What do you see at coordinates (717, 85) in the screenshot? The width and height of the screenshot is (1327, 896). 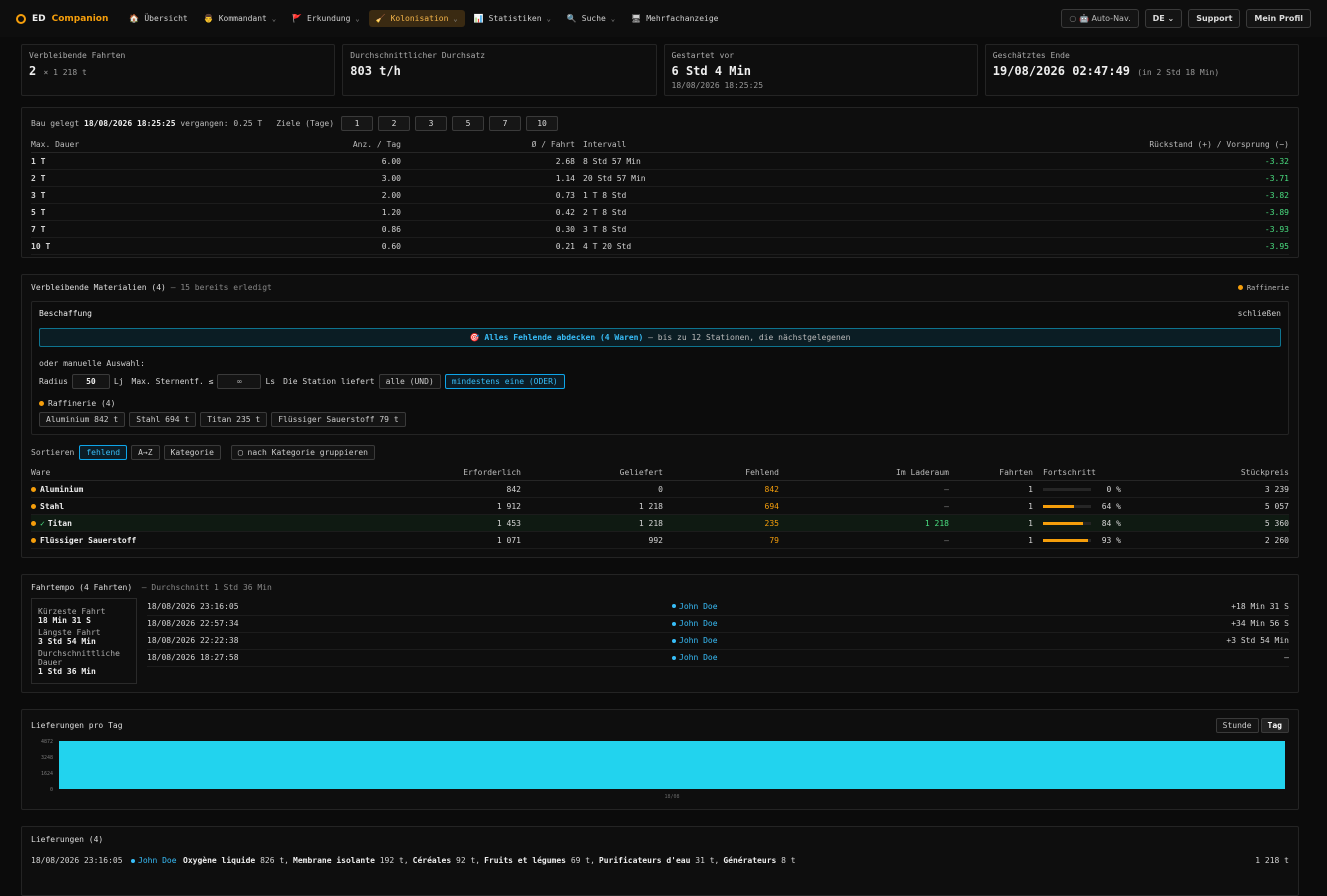 I see `card-sub: 18/08/2026 18:25:25` at bounding box center [717, 85].